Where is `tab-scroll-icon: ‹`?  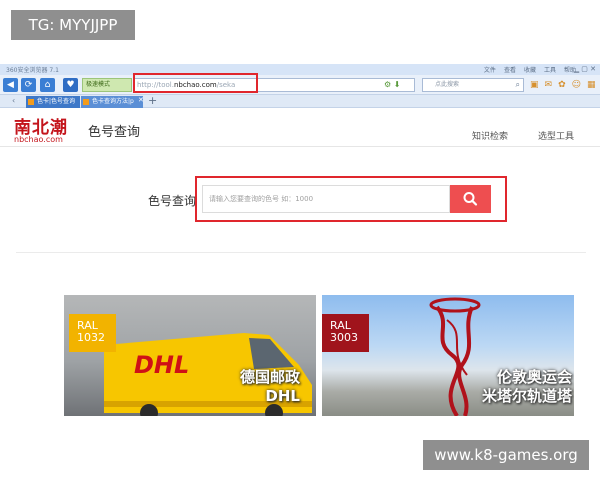 tab-scroll-icon: ‹ is located at coordinates (13, 100).